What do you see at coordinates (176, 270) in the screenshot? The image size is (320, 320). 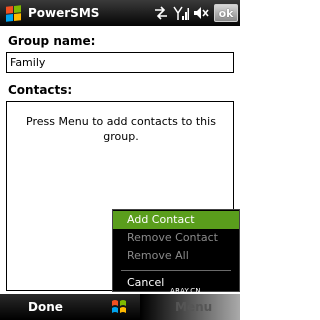 I see `menu-separator` at bounding box center [176, 270].